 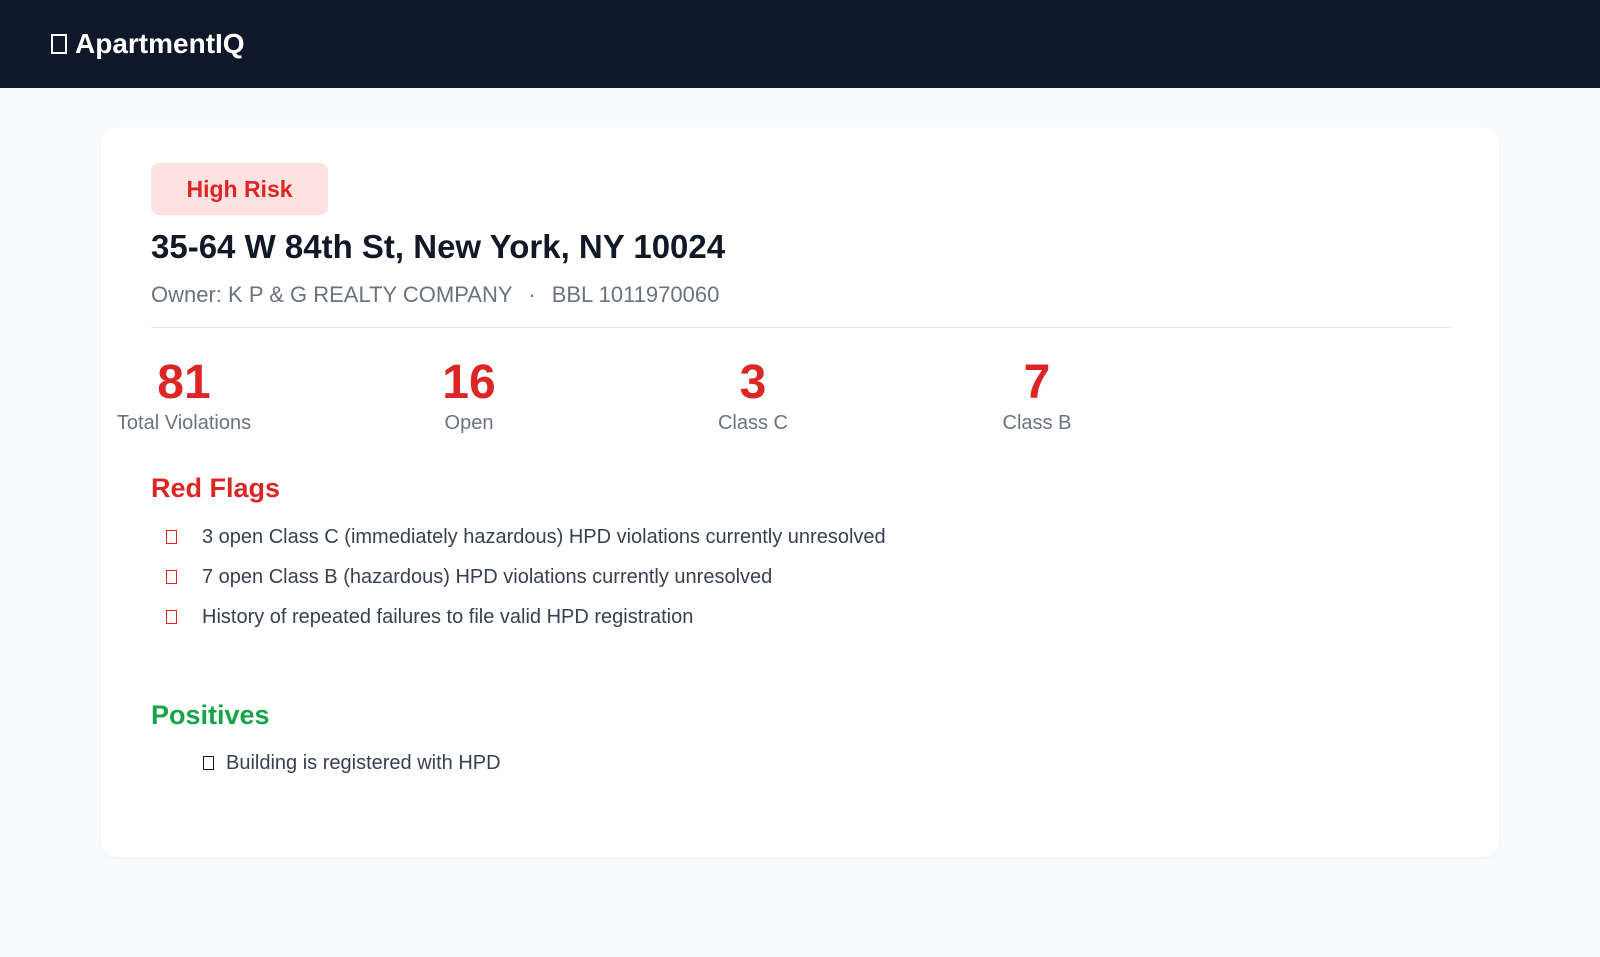 What do you see at coordinates (208, 763) in the screenshot?
I see `check-icon` at bounding box center [208, 763].